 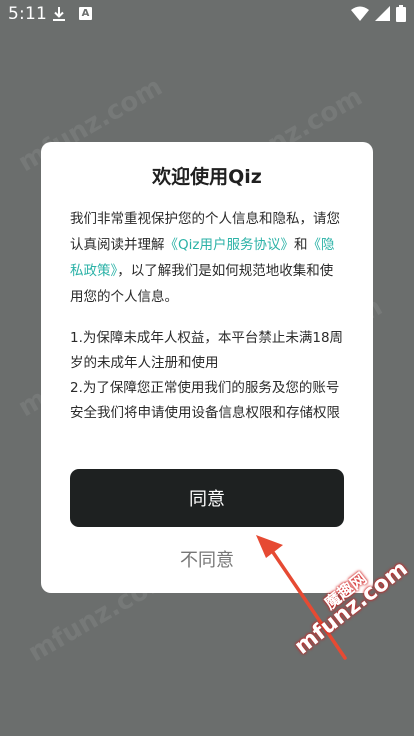 I want to click on status-time: 5:11, so click(x=27, y=14).